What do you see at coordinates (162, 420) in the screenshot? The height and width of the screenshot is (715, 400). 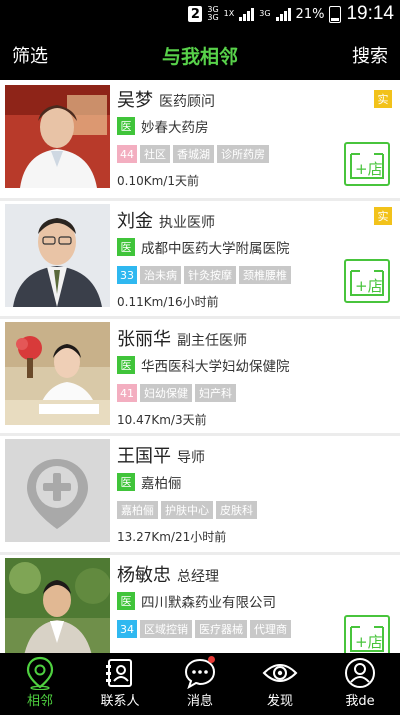 I see `distance-time: 10.47Km/3天前` at bounding box center [162, 420].